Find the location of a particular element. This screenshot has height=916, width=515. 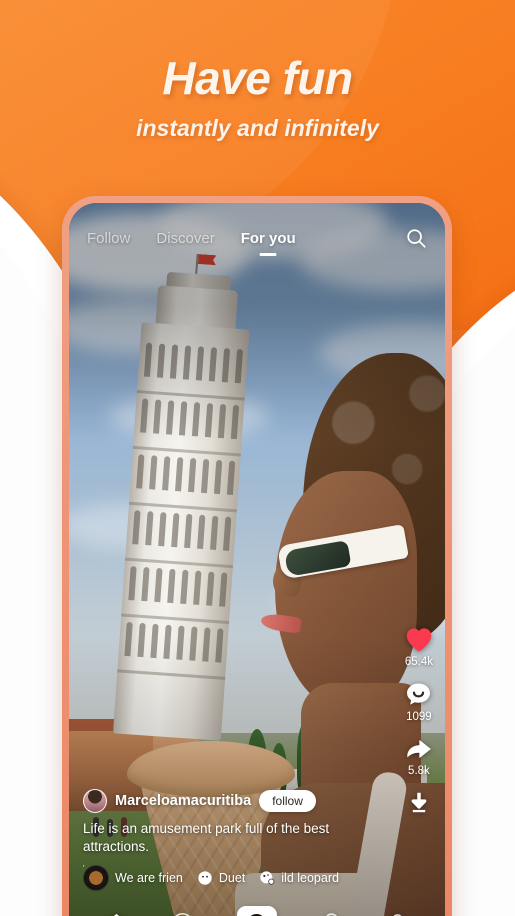

profile-icon is located at coordinates (398, 914).